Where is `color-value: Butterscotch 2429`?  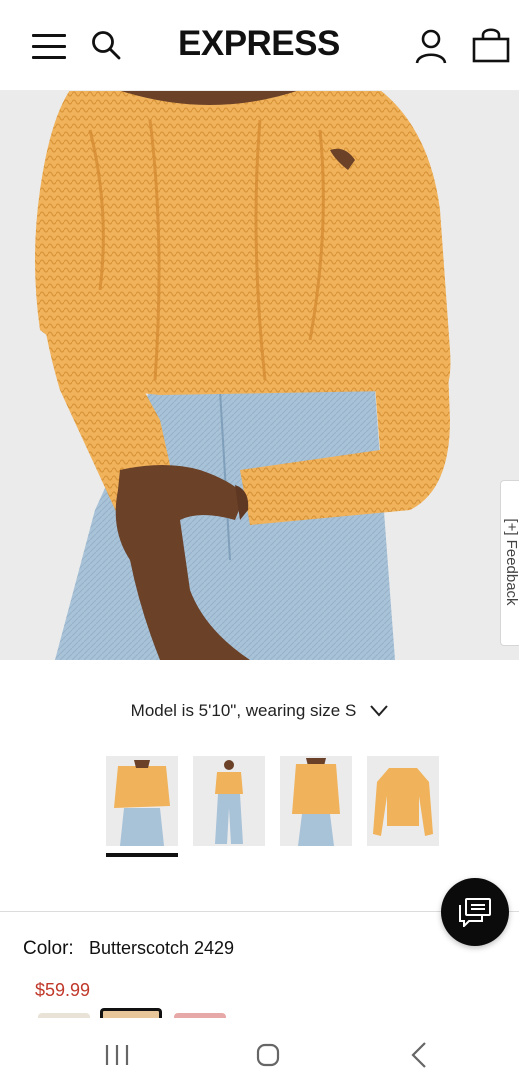 color-value: Butterscotch 2429 is located at coordinates (161, 948).